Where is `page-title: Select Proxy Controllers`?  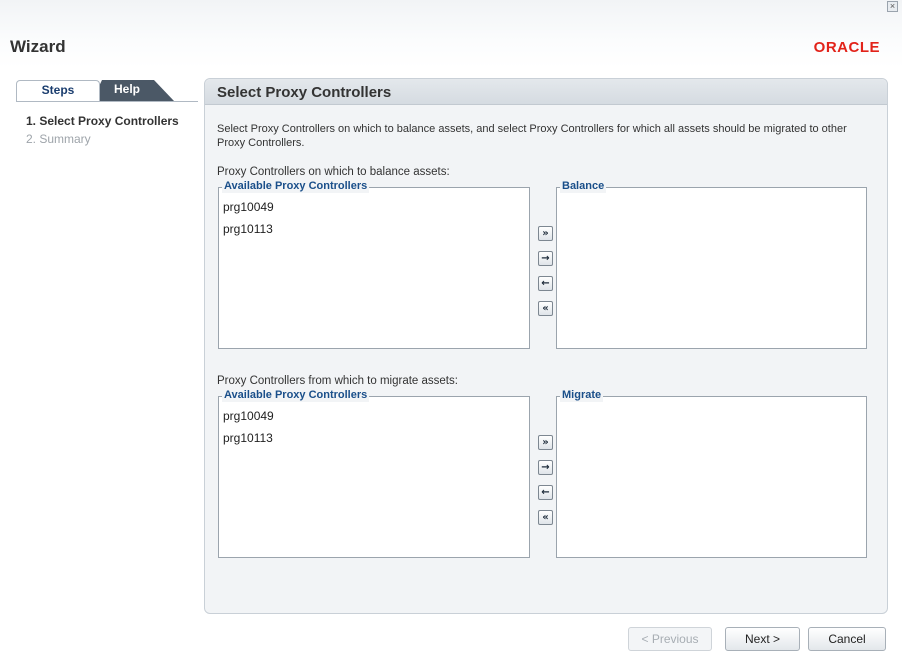
page-title: Select Proxy Controllers is located at coordinates (304, 92).